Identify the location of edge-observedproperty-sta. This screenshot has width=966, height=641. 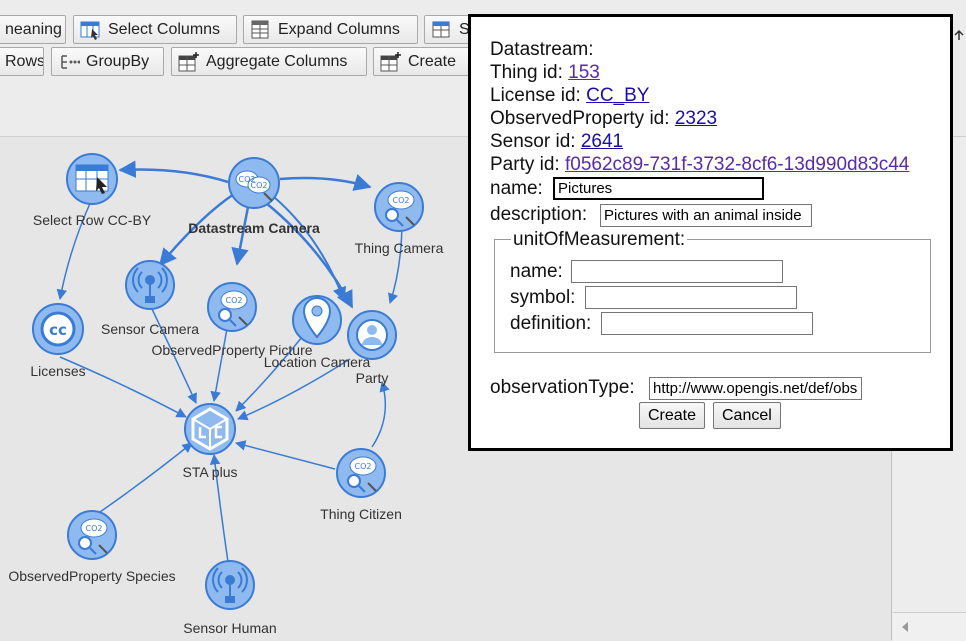
(219, 362).